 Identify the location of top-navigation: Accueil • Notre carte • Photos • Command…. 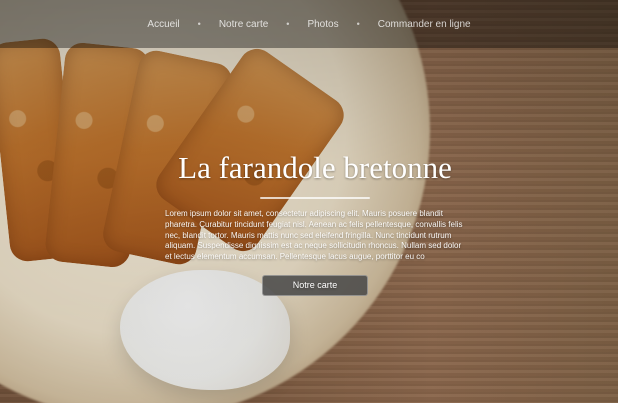
(309, 24).